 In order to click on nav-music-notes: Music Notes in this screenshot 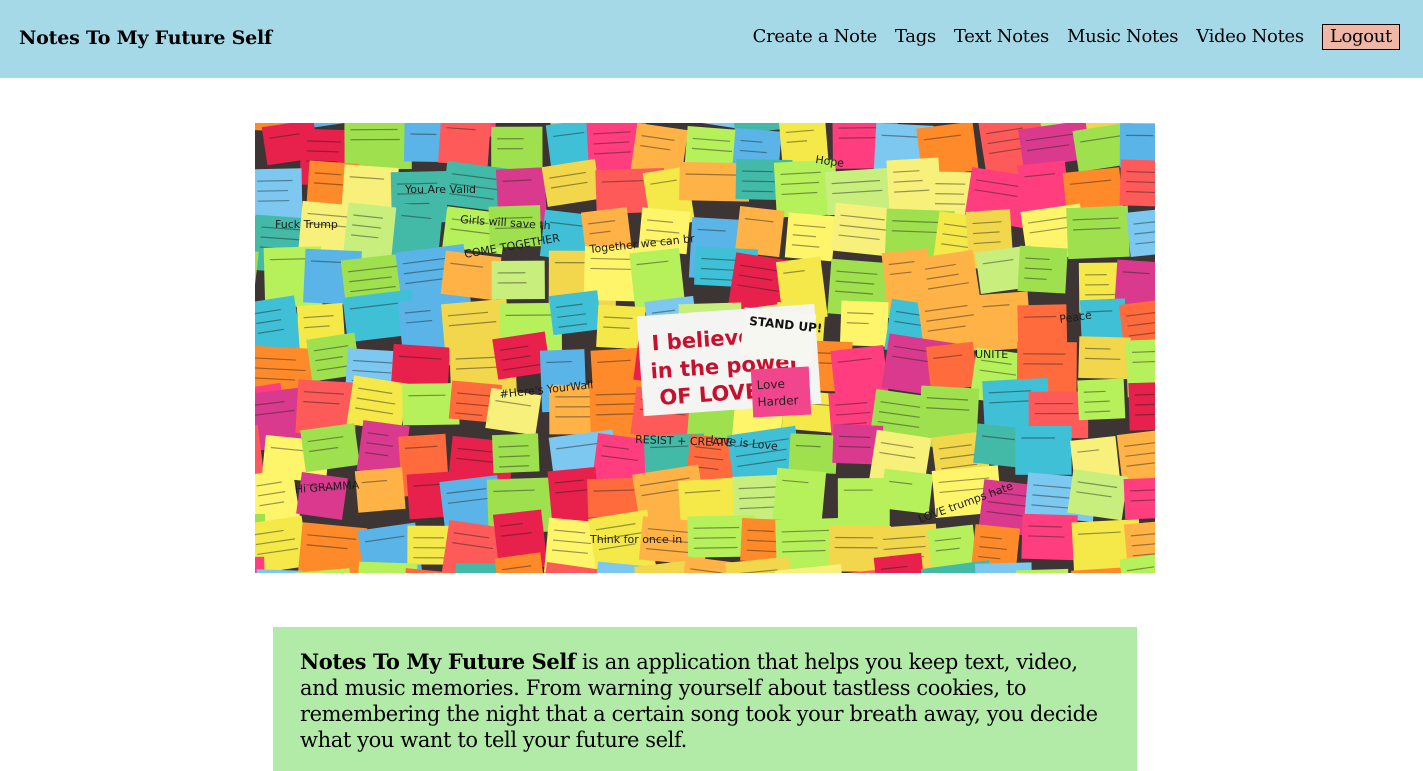, I will do `click(1123, 37)`.